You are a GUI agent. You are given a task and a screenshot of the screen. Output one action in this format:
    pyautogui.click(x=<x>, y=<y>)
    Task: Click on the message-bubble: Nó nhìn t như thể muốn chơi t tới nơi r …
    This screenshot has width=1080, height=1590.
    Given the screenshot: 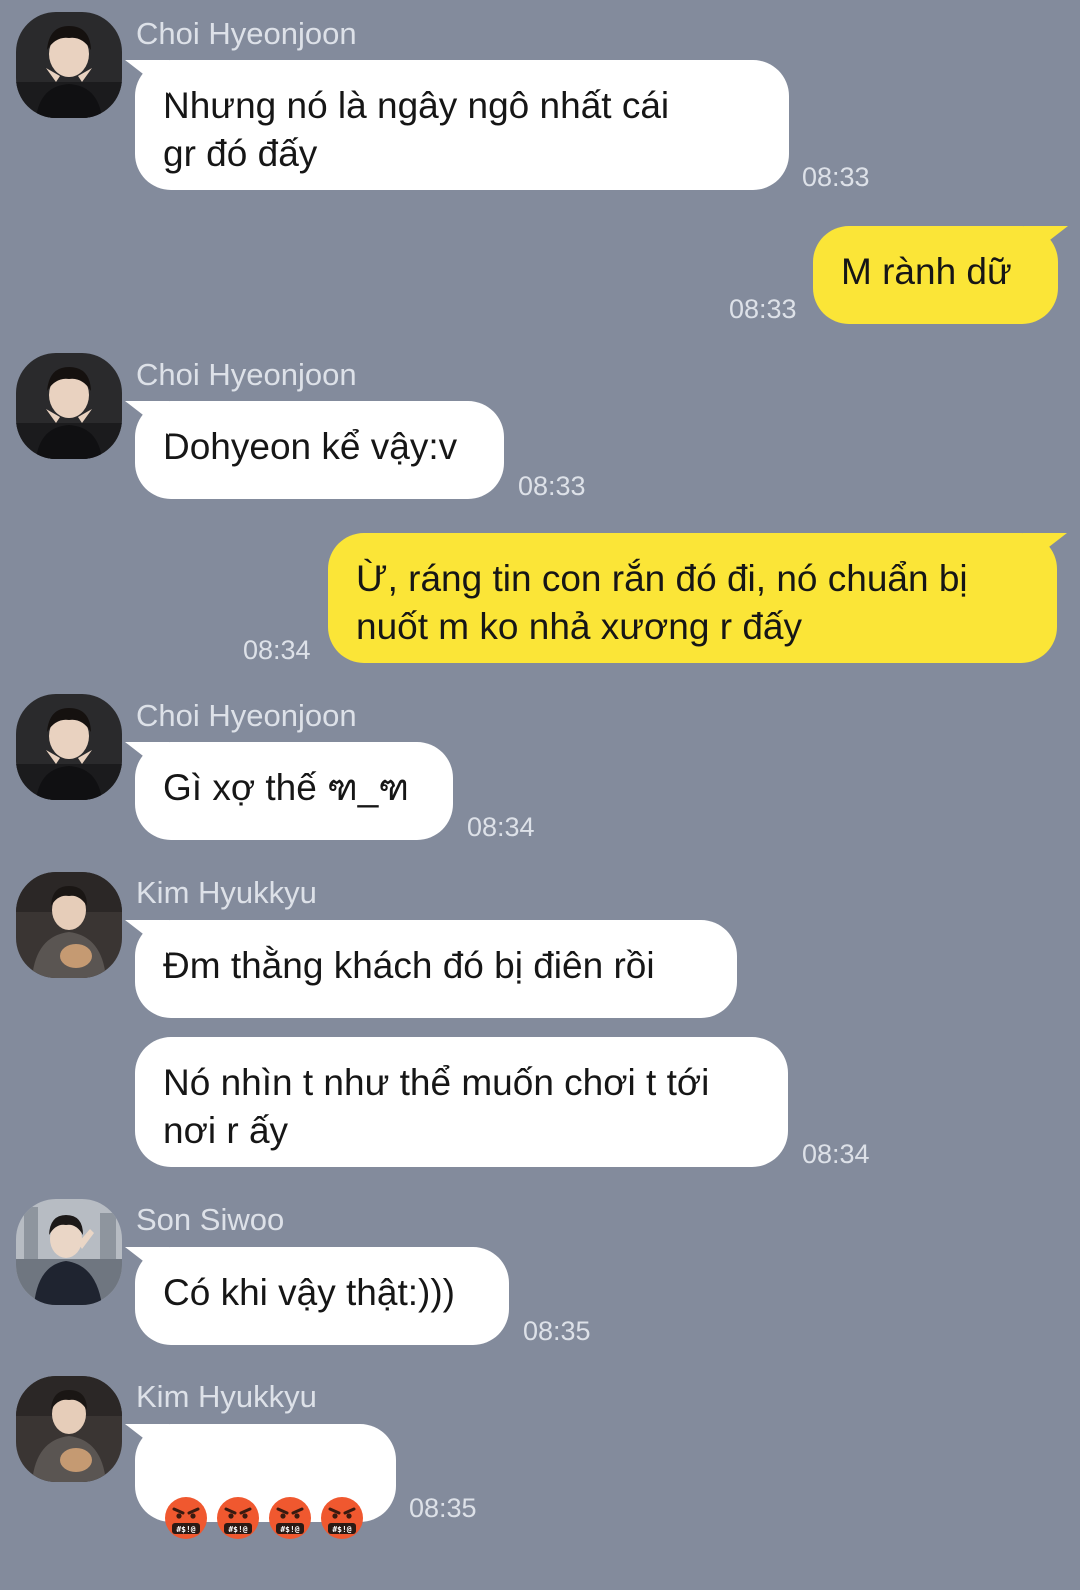 What is the action you would take?
    pyautogui.click(x=461, y=1102)
    